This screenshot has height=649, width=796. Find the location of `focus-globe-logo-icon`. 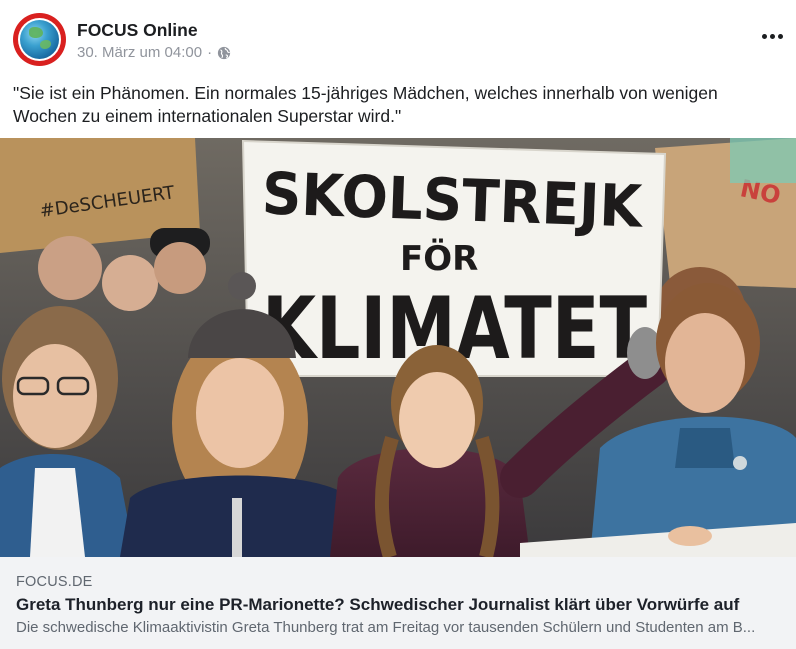

focus-globe-logo-icon is located at coordinates (39, 39).